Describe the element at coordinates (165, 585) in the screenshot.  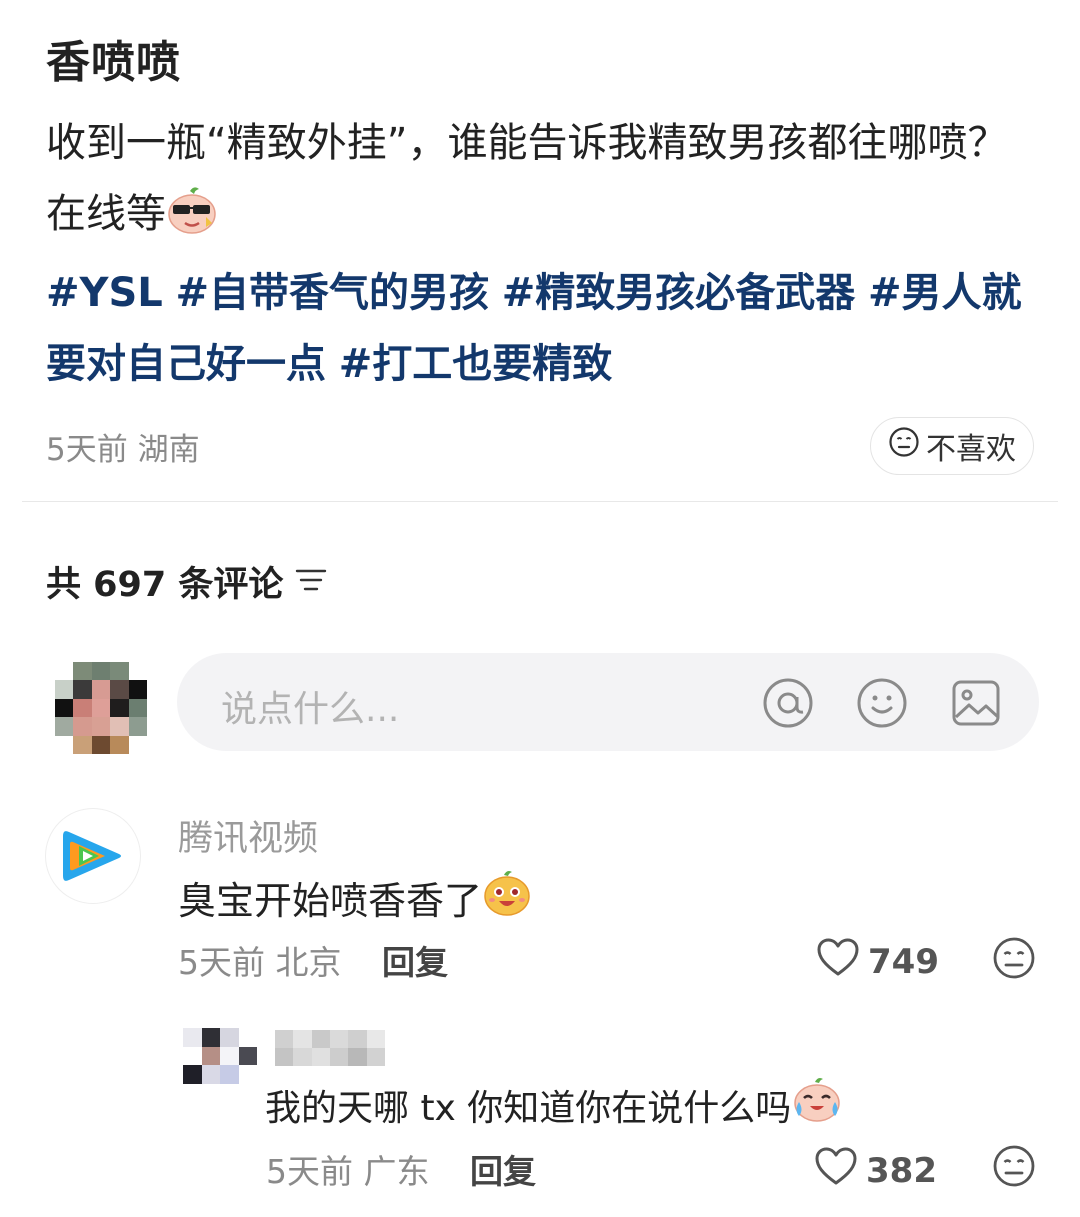
I see `comment-count-label: 共 697 条评论` at that location.